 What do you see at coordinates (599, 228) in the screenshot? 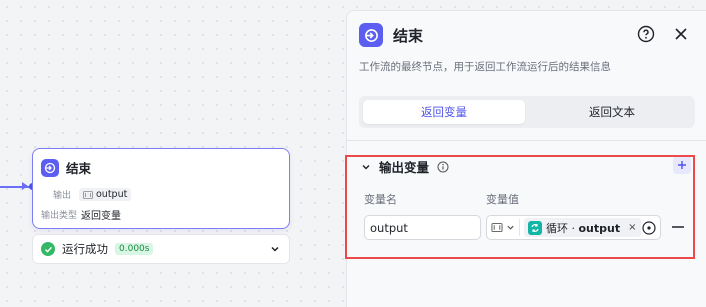
I see `reference-variable: output` at bounding box center [599, 228].